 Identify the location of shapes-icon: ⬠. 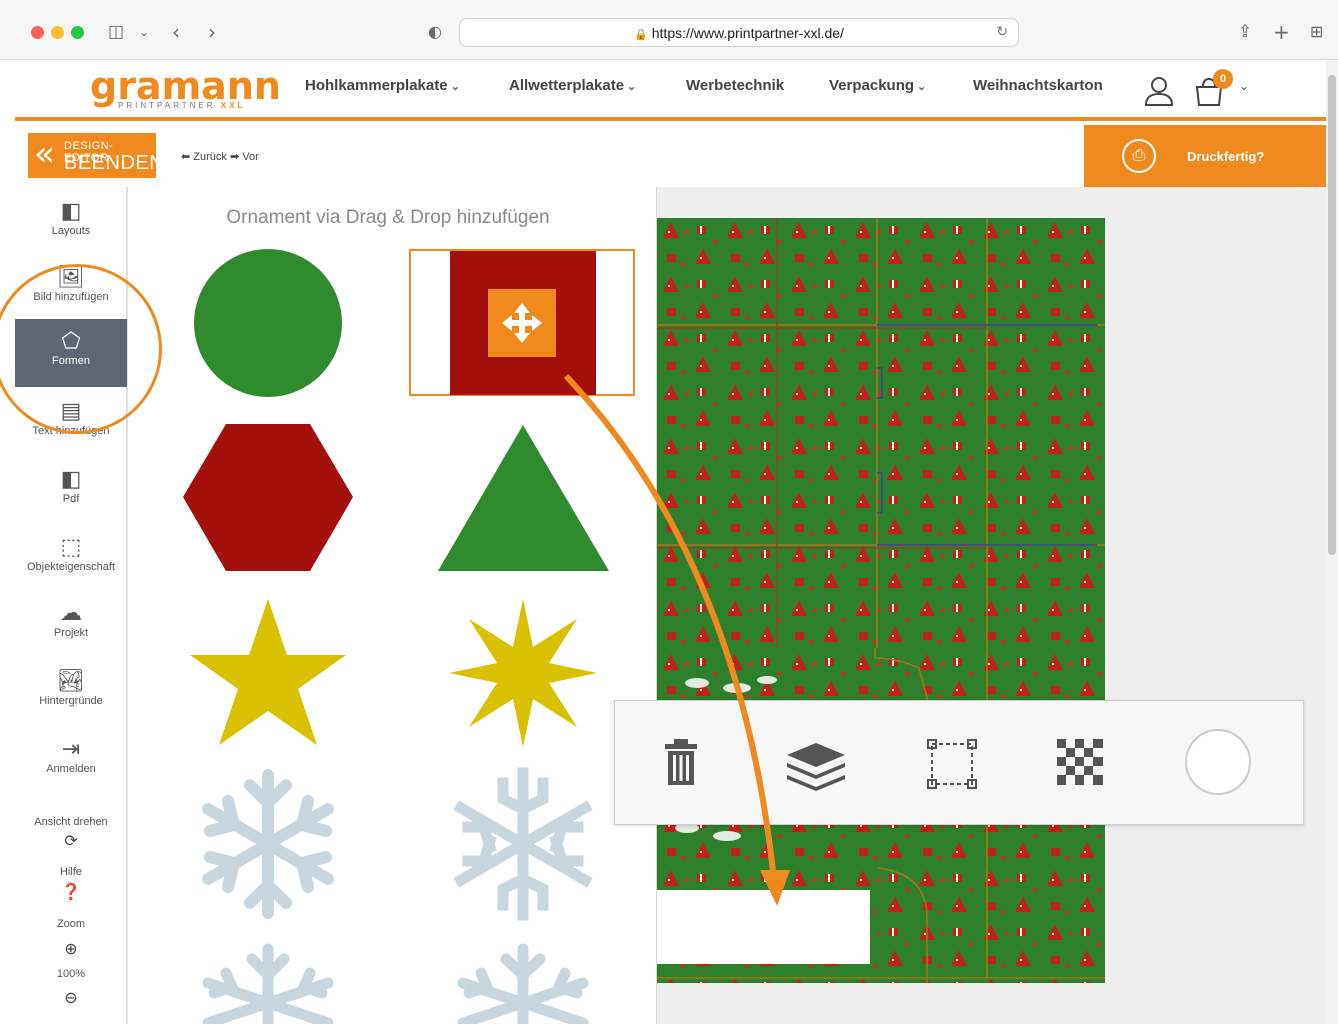
(71, 341).